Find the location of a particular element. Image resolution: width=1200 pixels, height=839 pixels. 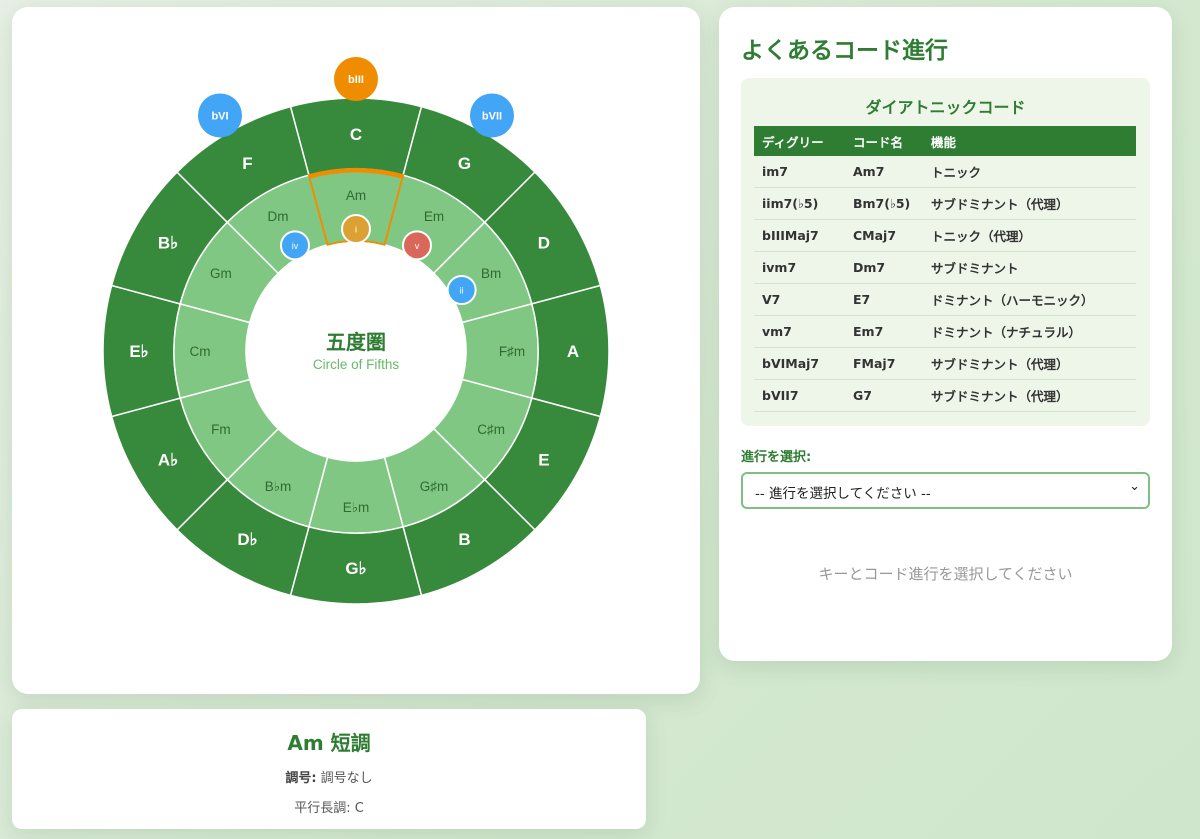

table-row: im7 Am7 トニック is located at coordinates (945, 172).